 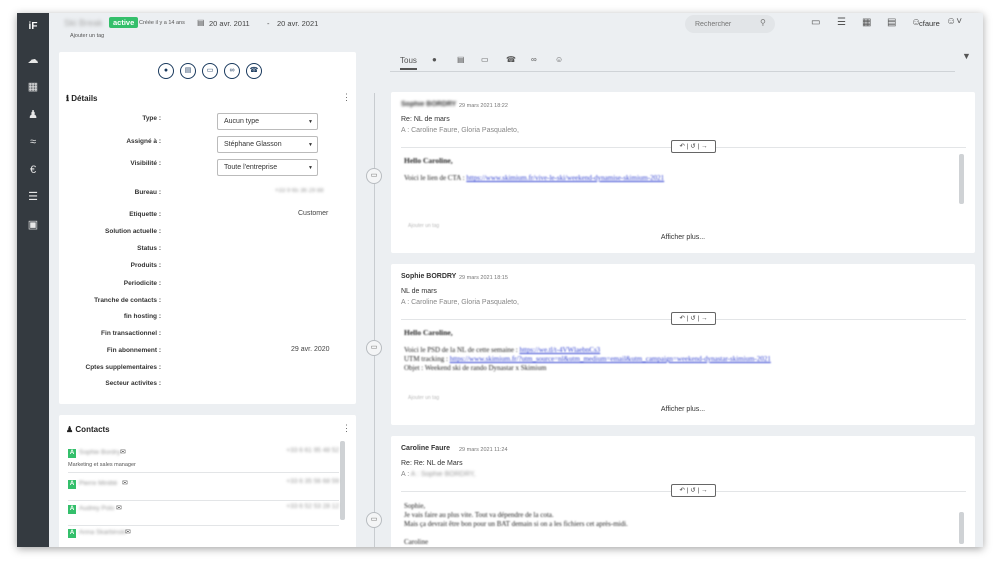 I want to click on email-subject: Re: NL de mars, so click(x=425, y=119).